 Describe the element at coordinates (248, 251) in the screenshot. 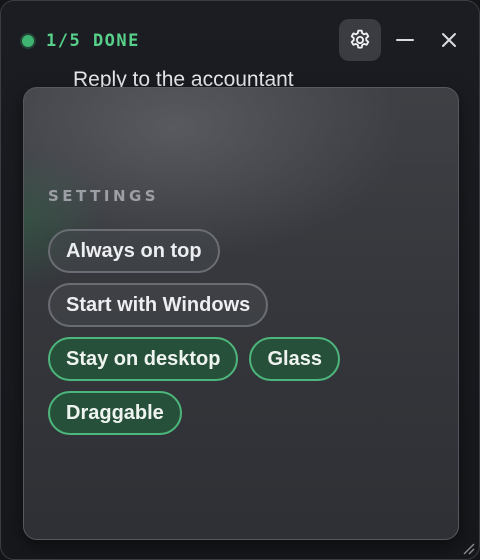

I see `settings-row: Always on top` at that location.